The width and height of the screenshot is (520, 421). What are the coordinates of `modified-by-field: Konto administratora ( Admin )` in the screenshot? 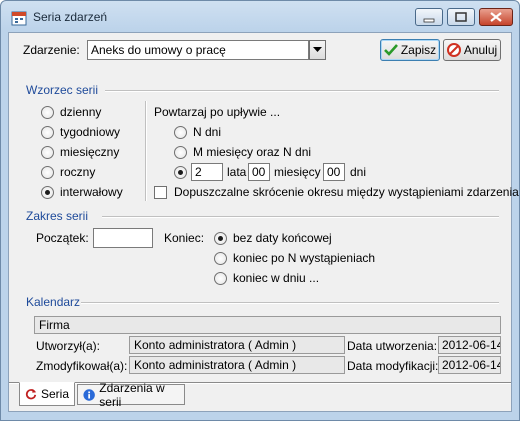 It's located at (237, 365).